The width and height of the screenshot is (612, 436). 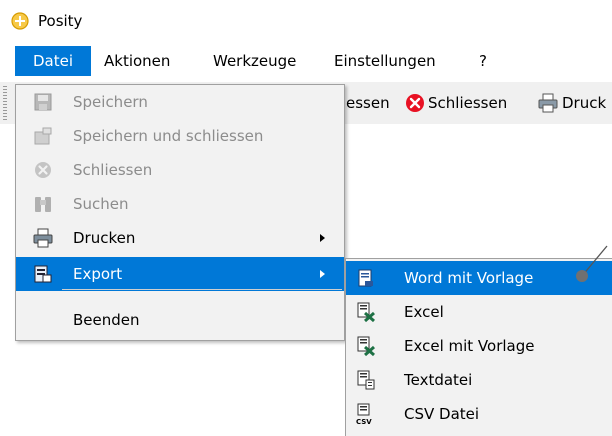 What do you see at coordinates (137, 61) in the screenshot?
I see `menu-aktionen: Aktionen` at bounding box center [137, 61].